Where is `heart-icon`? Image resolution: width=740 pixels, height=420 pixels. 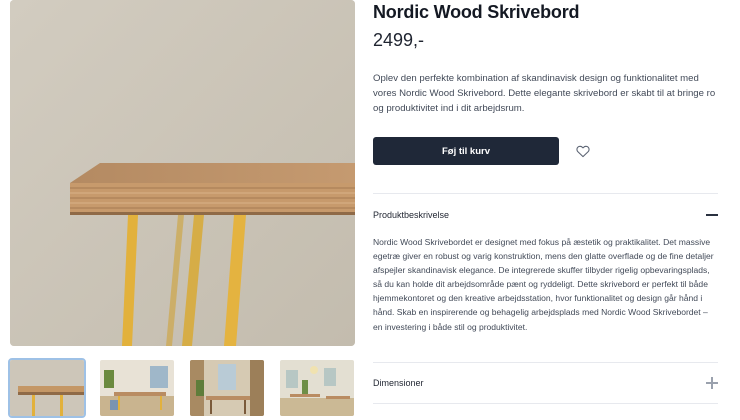 heart-icon is located at coordinates (583, 151).